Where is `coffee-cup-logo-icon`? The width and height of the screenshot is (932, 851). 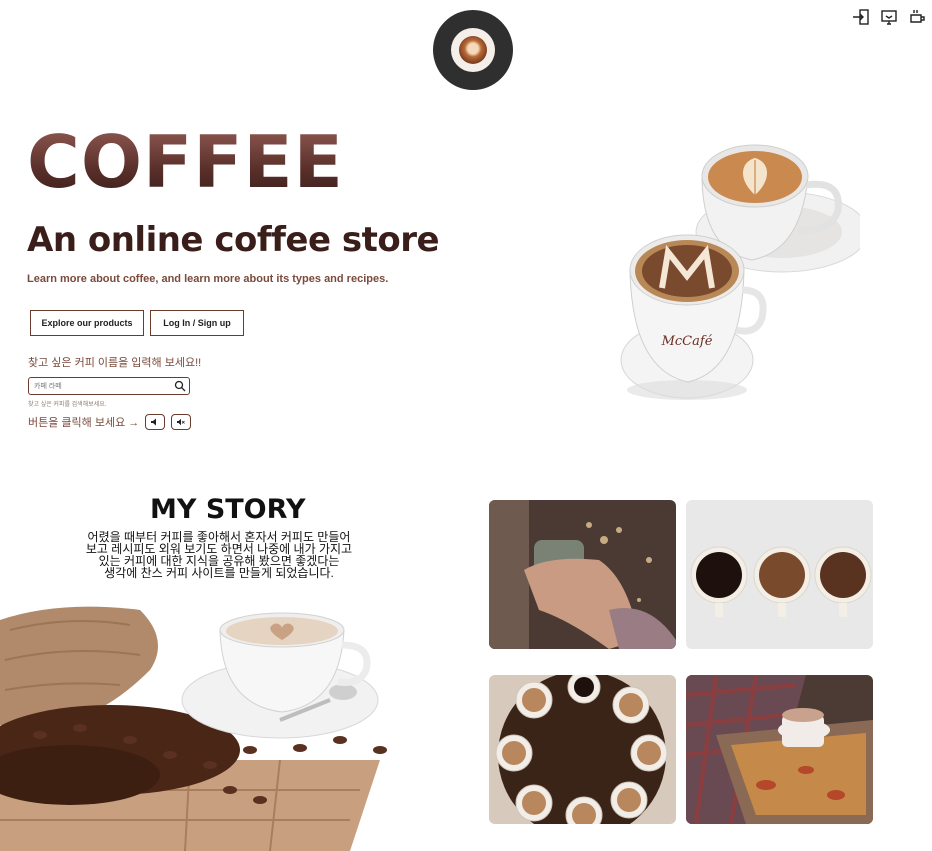
coffee-cup-logo-icon is located at coordinates (473, 50).